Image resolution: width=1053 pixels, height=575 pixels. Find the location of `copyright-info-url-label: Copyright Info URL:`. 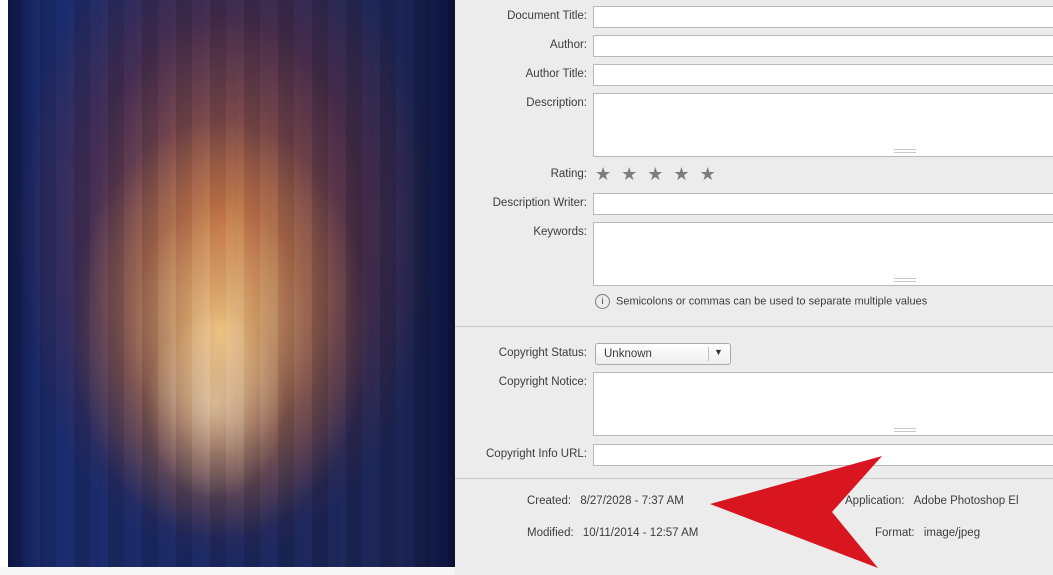

copyright-info-url-label: Copyright Info URL: is located at coordinates (536, 454).